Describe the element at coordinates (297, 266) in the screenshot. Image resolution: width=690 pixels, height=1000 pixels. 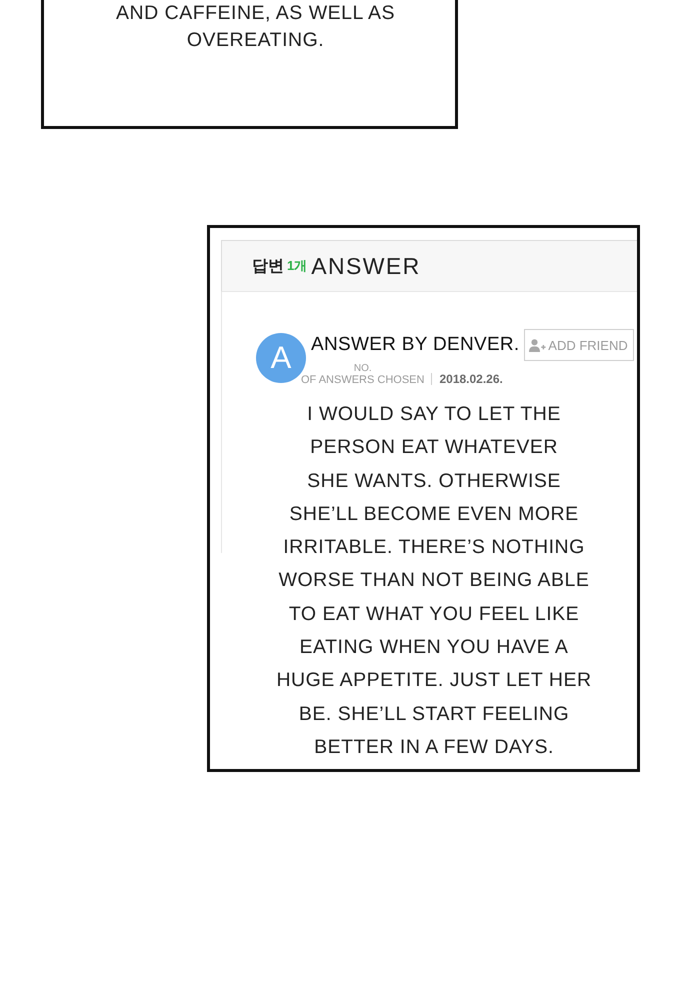
I see `answer-count: 1개` at that location.